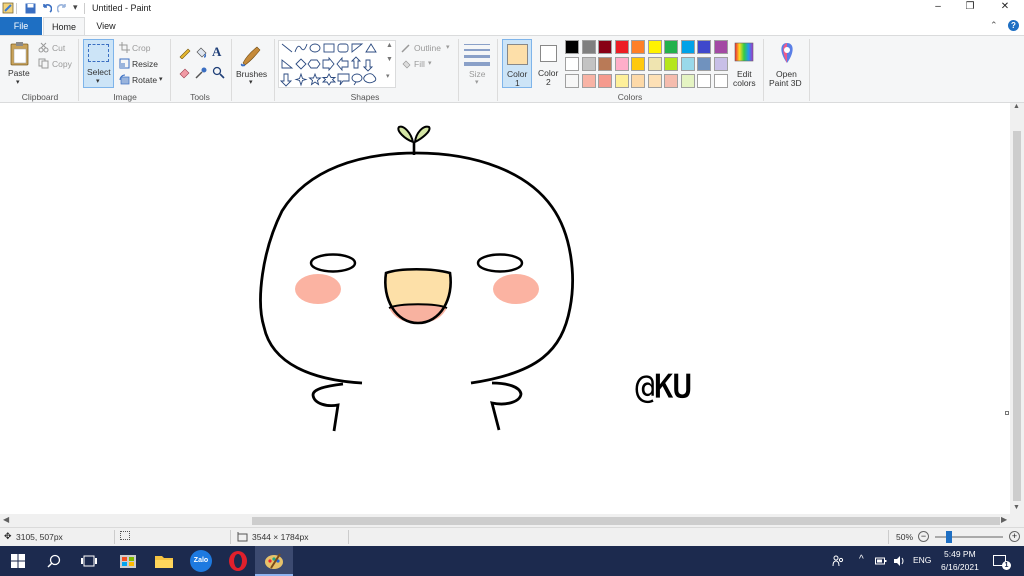 Image resolution: width=1024 pixels, height=576 pixels. I want to click on paint3d-icon, so click(787, 53).